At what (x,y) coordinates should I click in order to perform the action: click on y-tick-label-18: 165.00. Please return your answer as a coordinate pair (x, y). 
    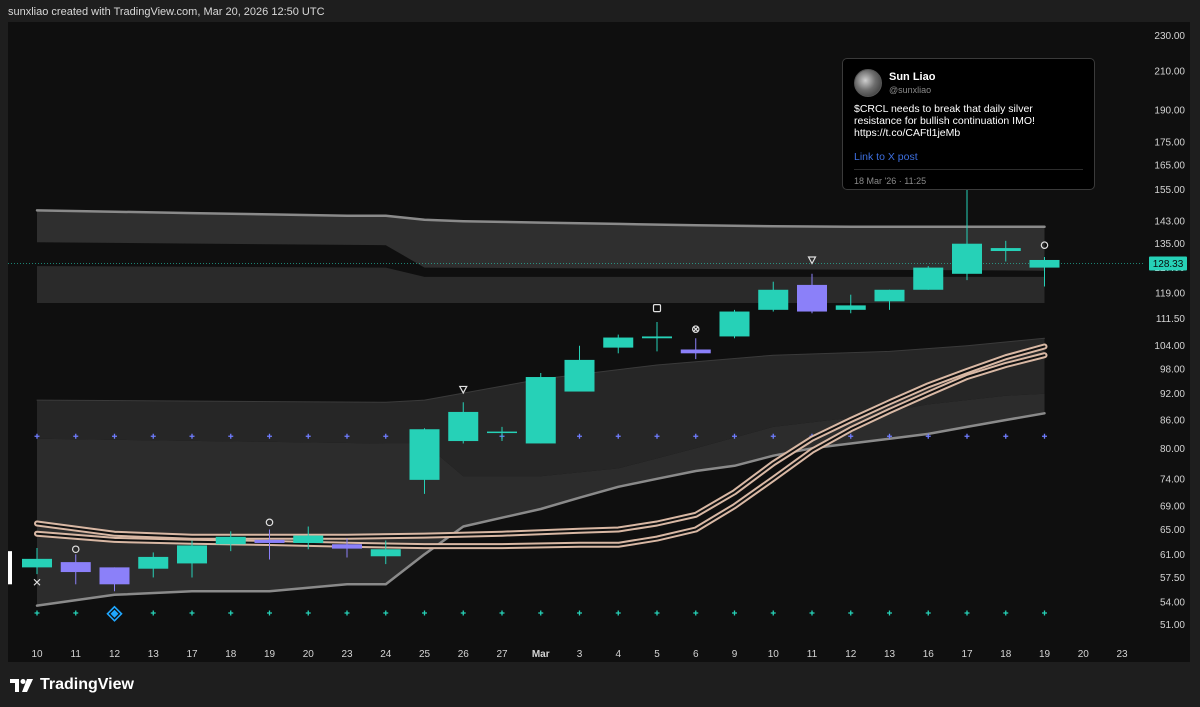
    Looking at the image, I should click on (1169, 166).